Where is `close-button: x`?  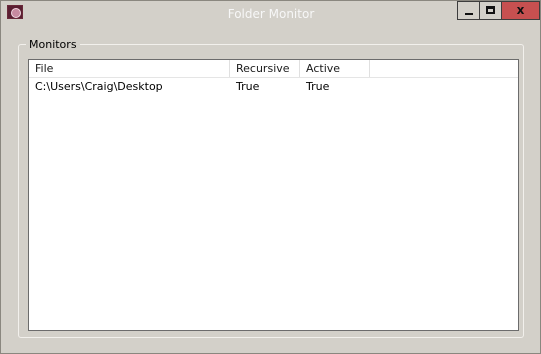
close-button: x is located at coordinates (520, 10).